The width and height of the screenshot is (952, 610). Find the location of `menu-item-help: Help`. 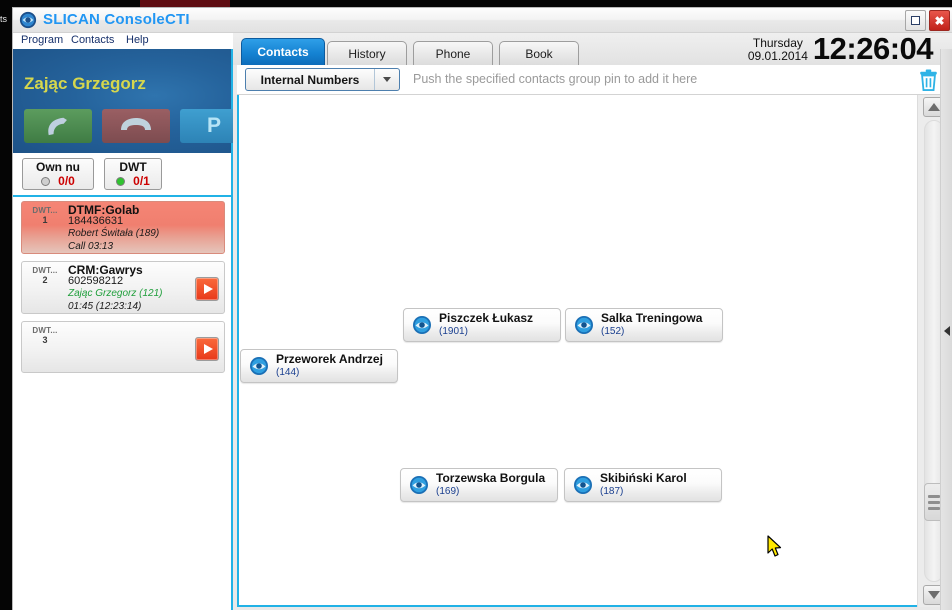

menu-item-help: Help is located at coordinates (137, 40).